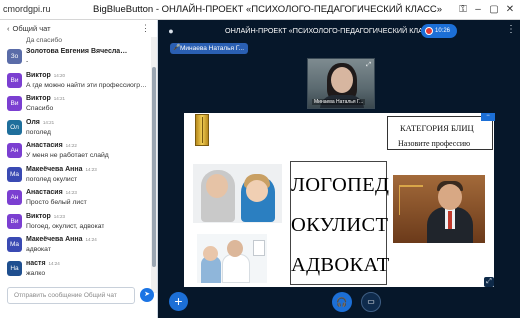 The height and width of the screenshot is (318, 520). Describe the element at coordinates (44, 192) in the screenshot. I see `author-name: Анастасия` at that location.